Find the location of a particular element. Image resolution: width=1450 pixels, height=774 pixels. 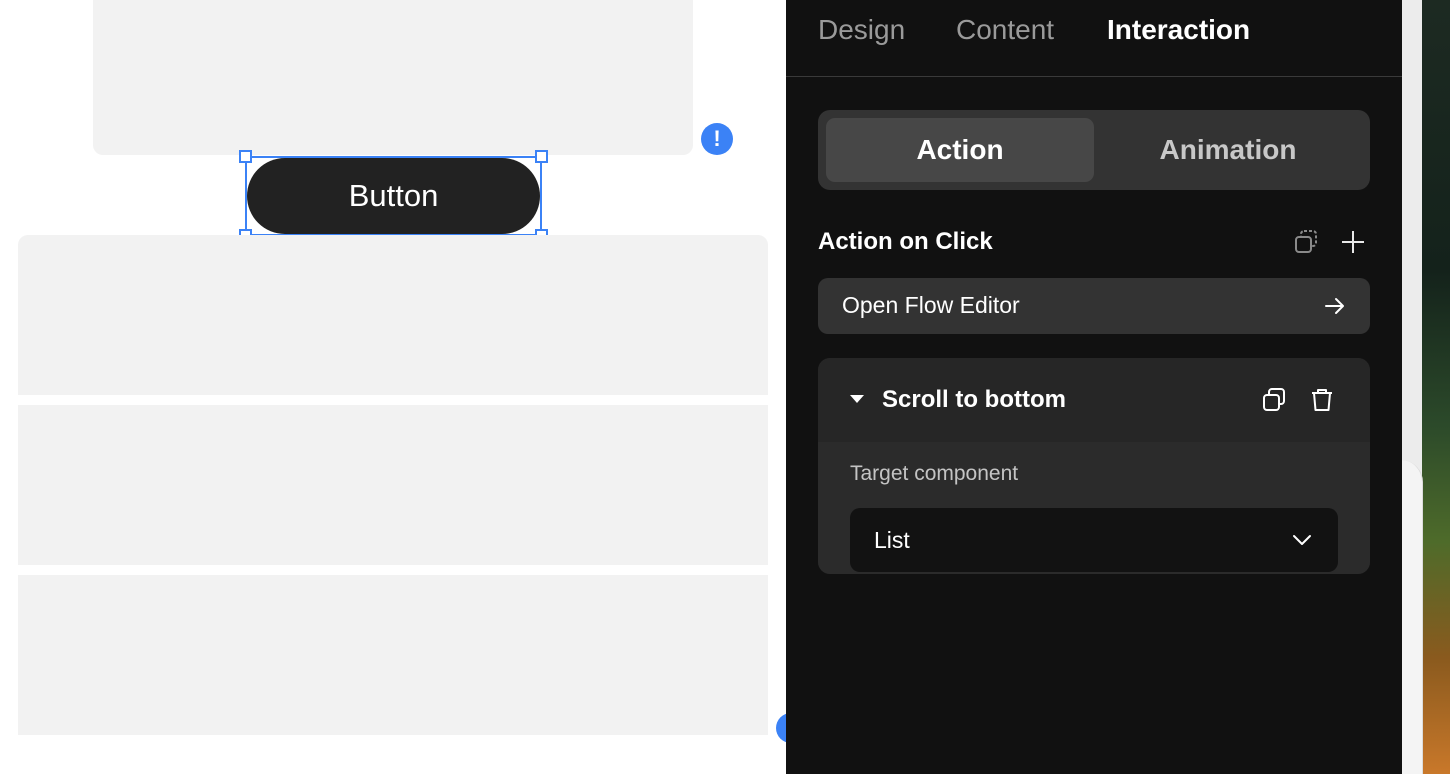

canvas-block-top is located at coordinates (393, 77).